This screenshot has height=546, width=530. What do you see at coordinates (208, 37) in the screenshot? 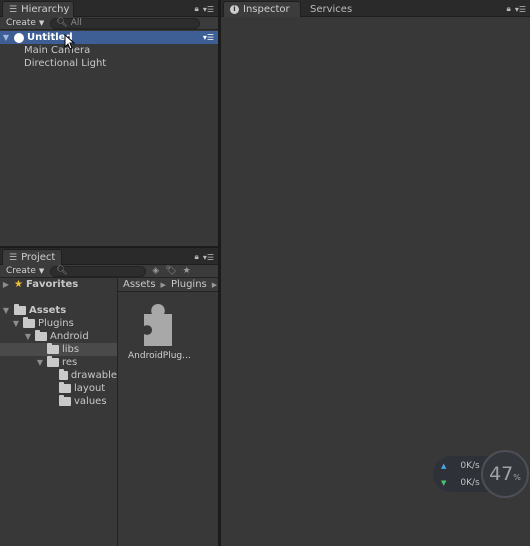
I see `scene-menu-icon: ▾☰` at bounding box center [208, 37].